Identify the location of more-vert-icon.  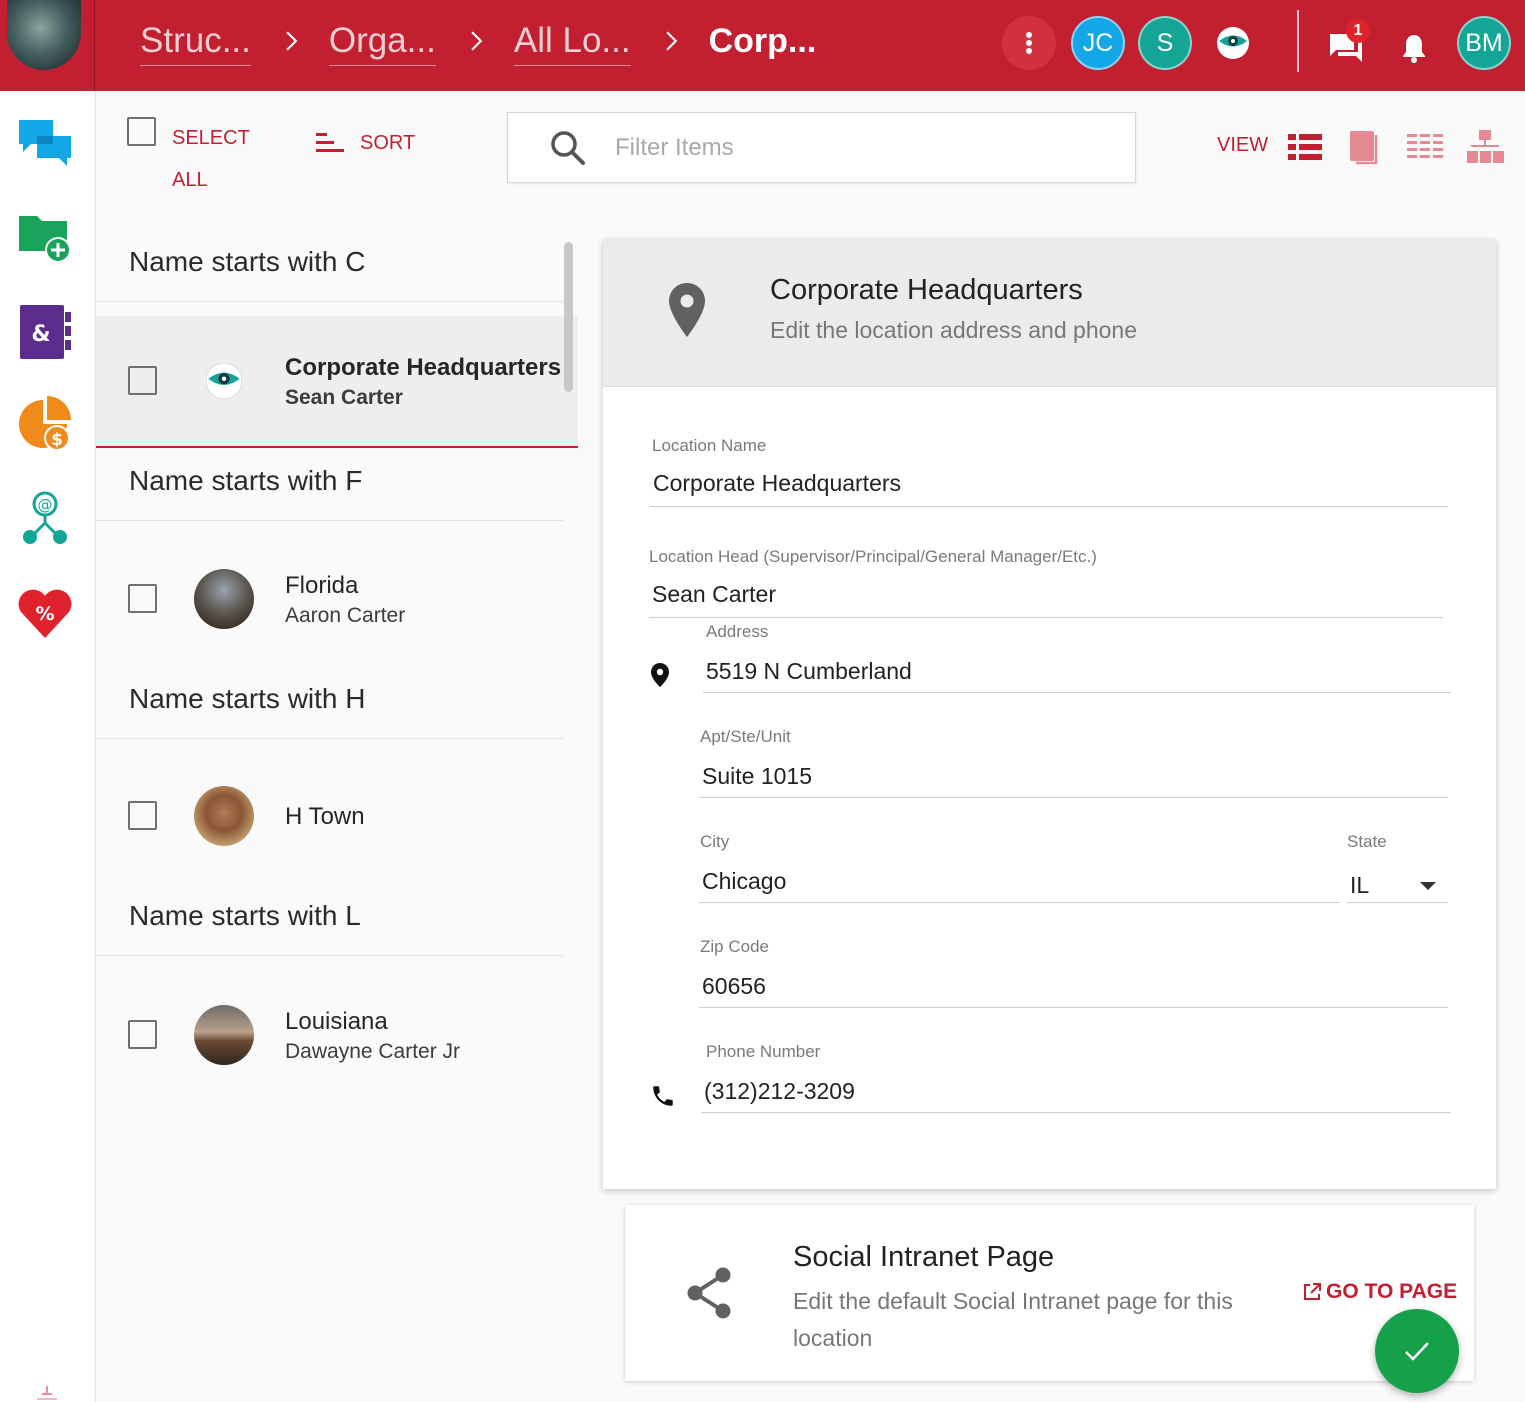
(1029, 43).